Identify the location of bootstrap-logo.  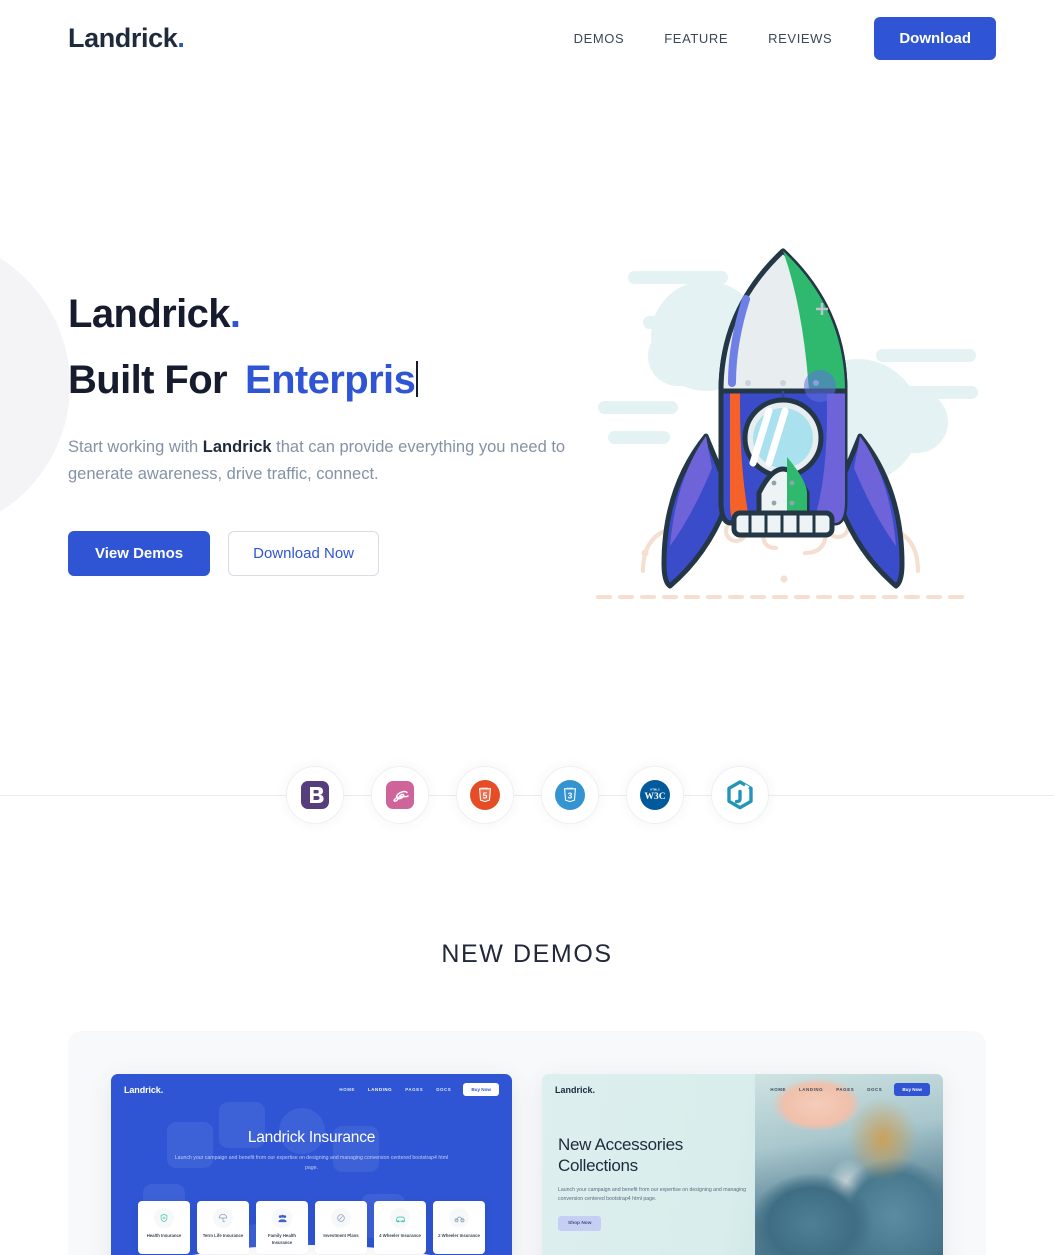
(314, 795).